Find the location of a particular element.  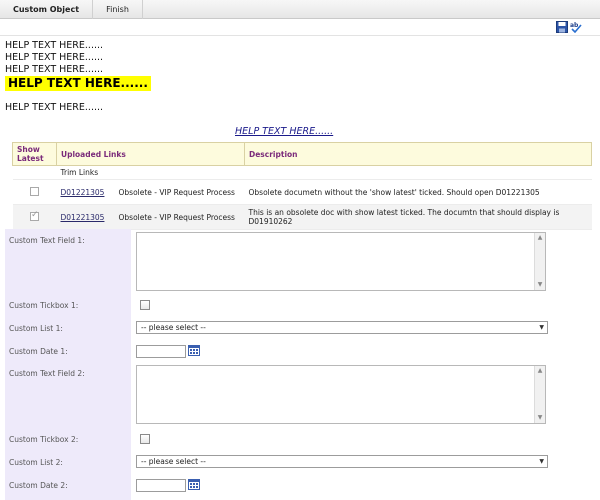

tab-finish: Finish is located at coordinates (118, 9).